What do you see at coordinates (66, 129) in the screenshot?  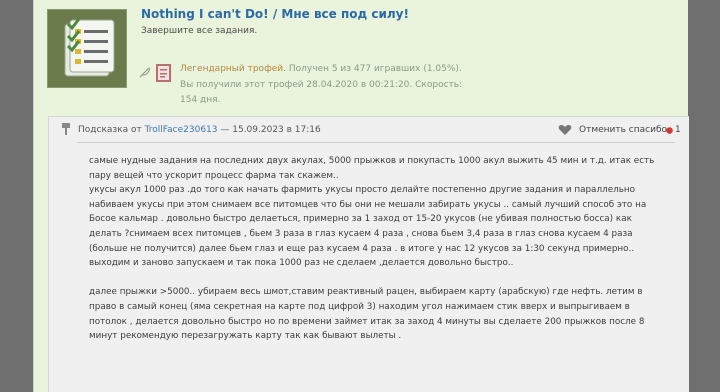 I see `pin-icon` at bounding box center [66, 129].